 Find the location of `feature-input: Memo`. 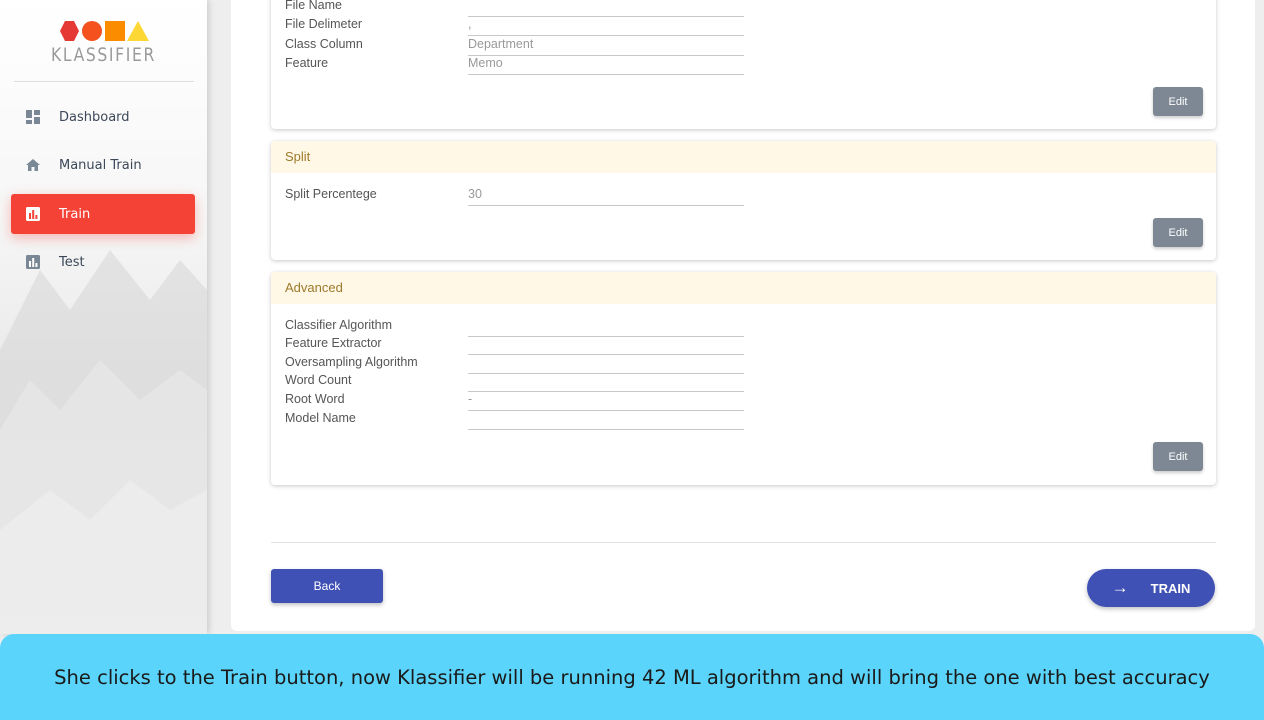

feature-input: Memo is located at coordinates (606, 65).